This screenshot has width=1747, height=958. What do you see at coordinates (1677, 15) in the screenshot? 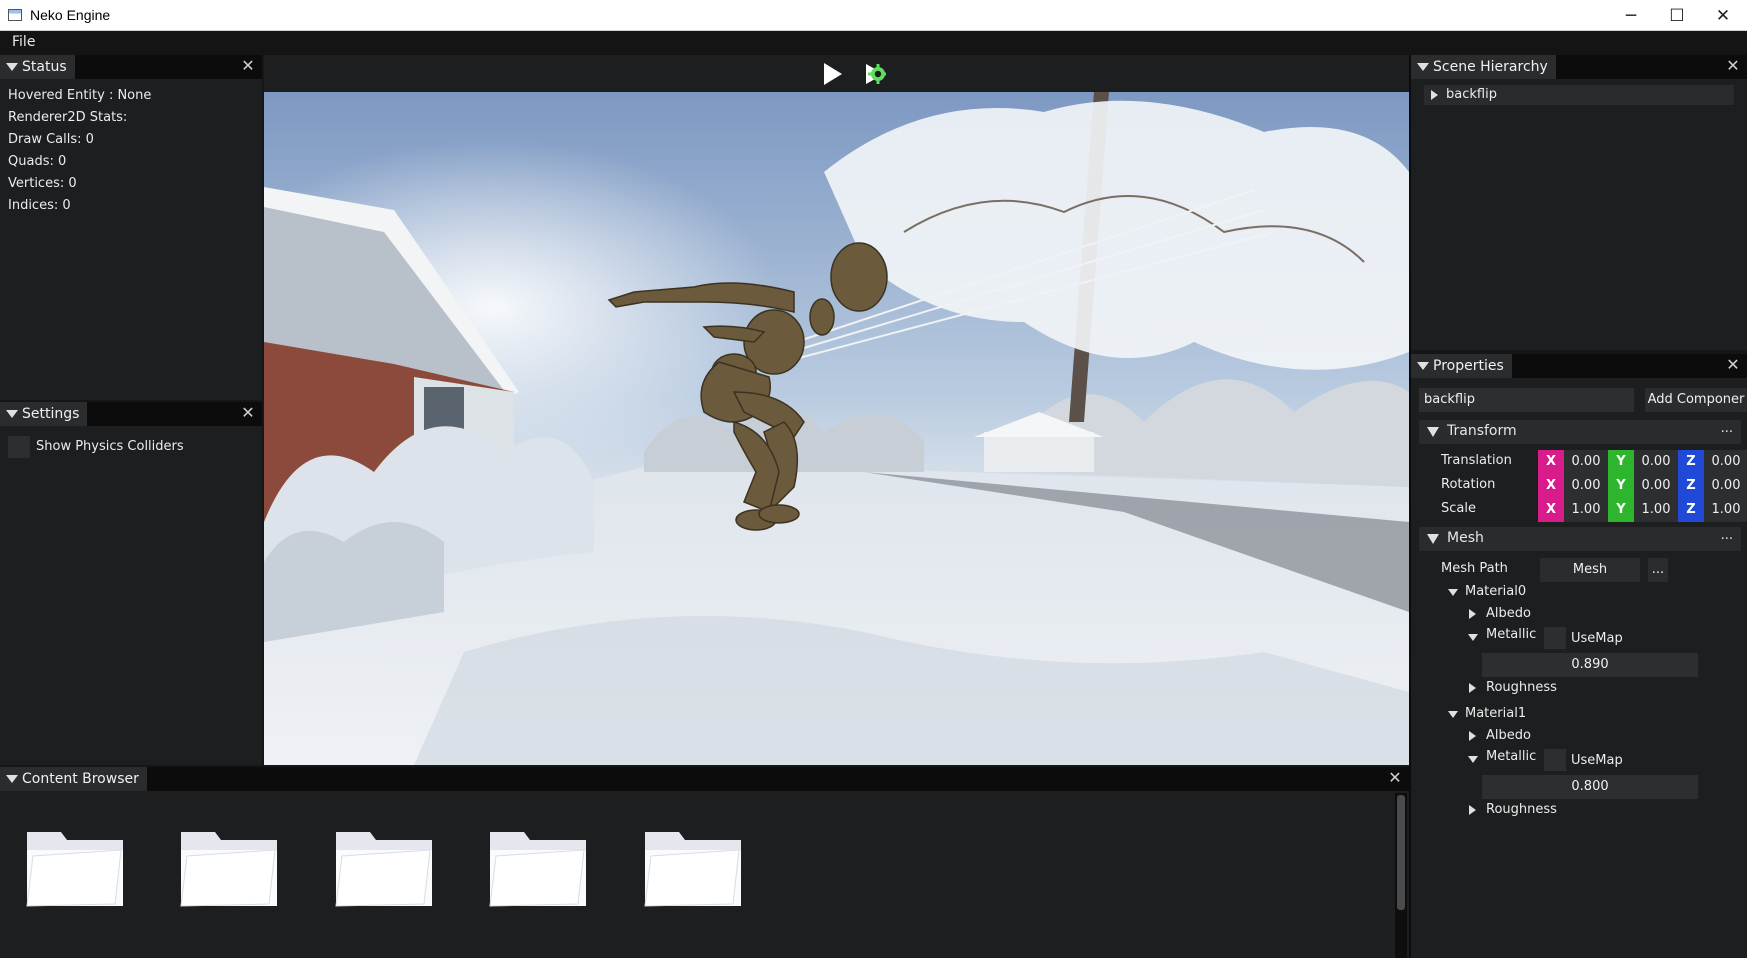
I see `maximize-button: ☐` at bounding box center [1677, 15].